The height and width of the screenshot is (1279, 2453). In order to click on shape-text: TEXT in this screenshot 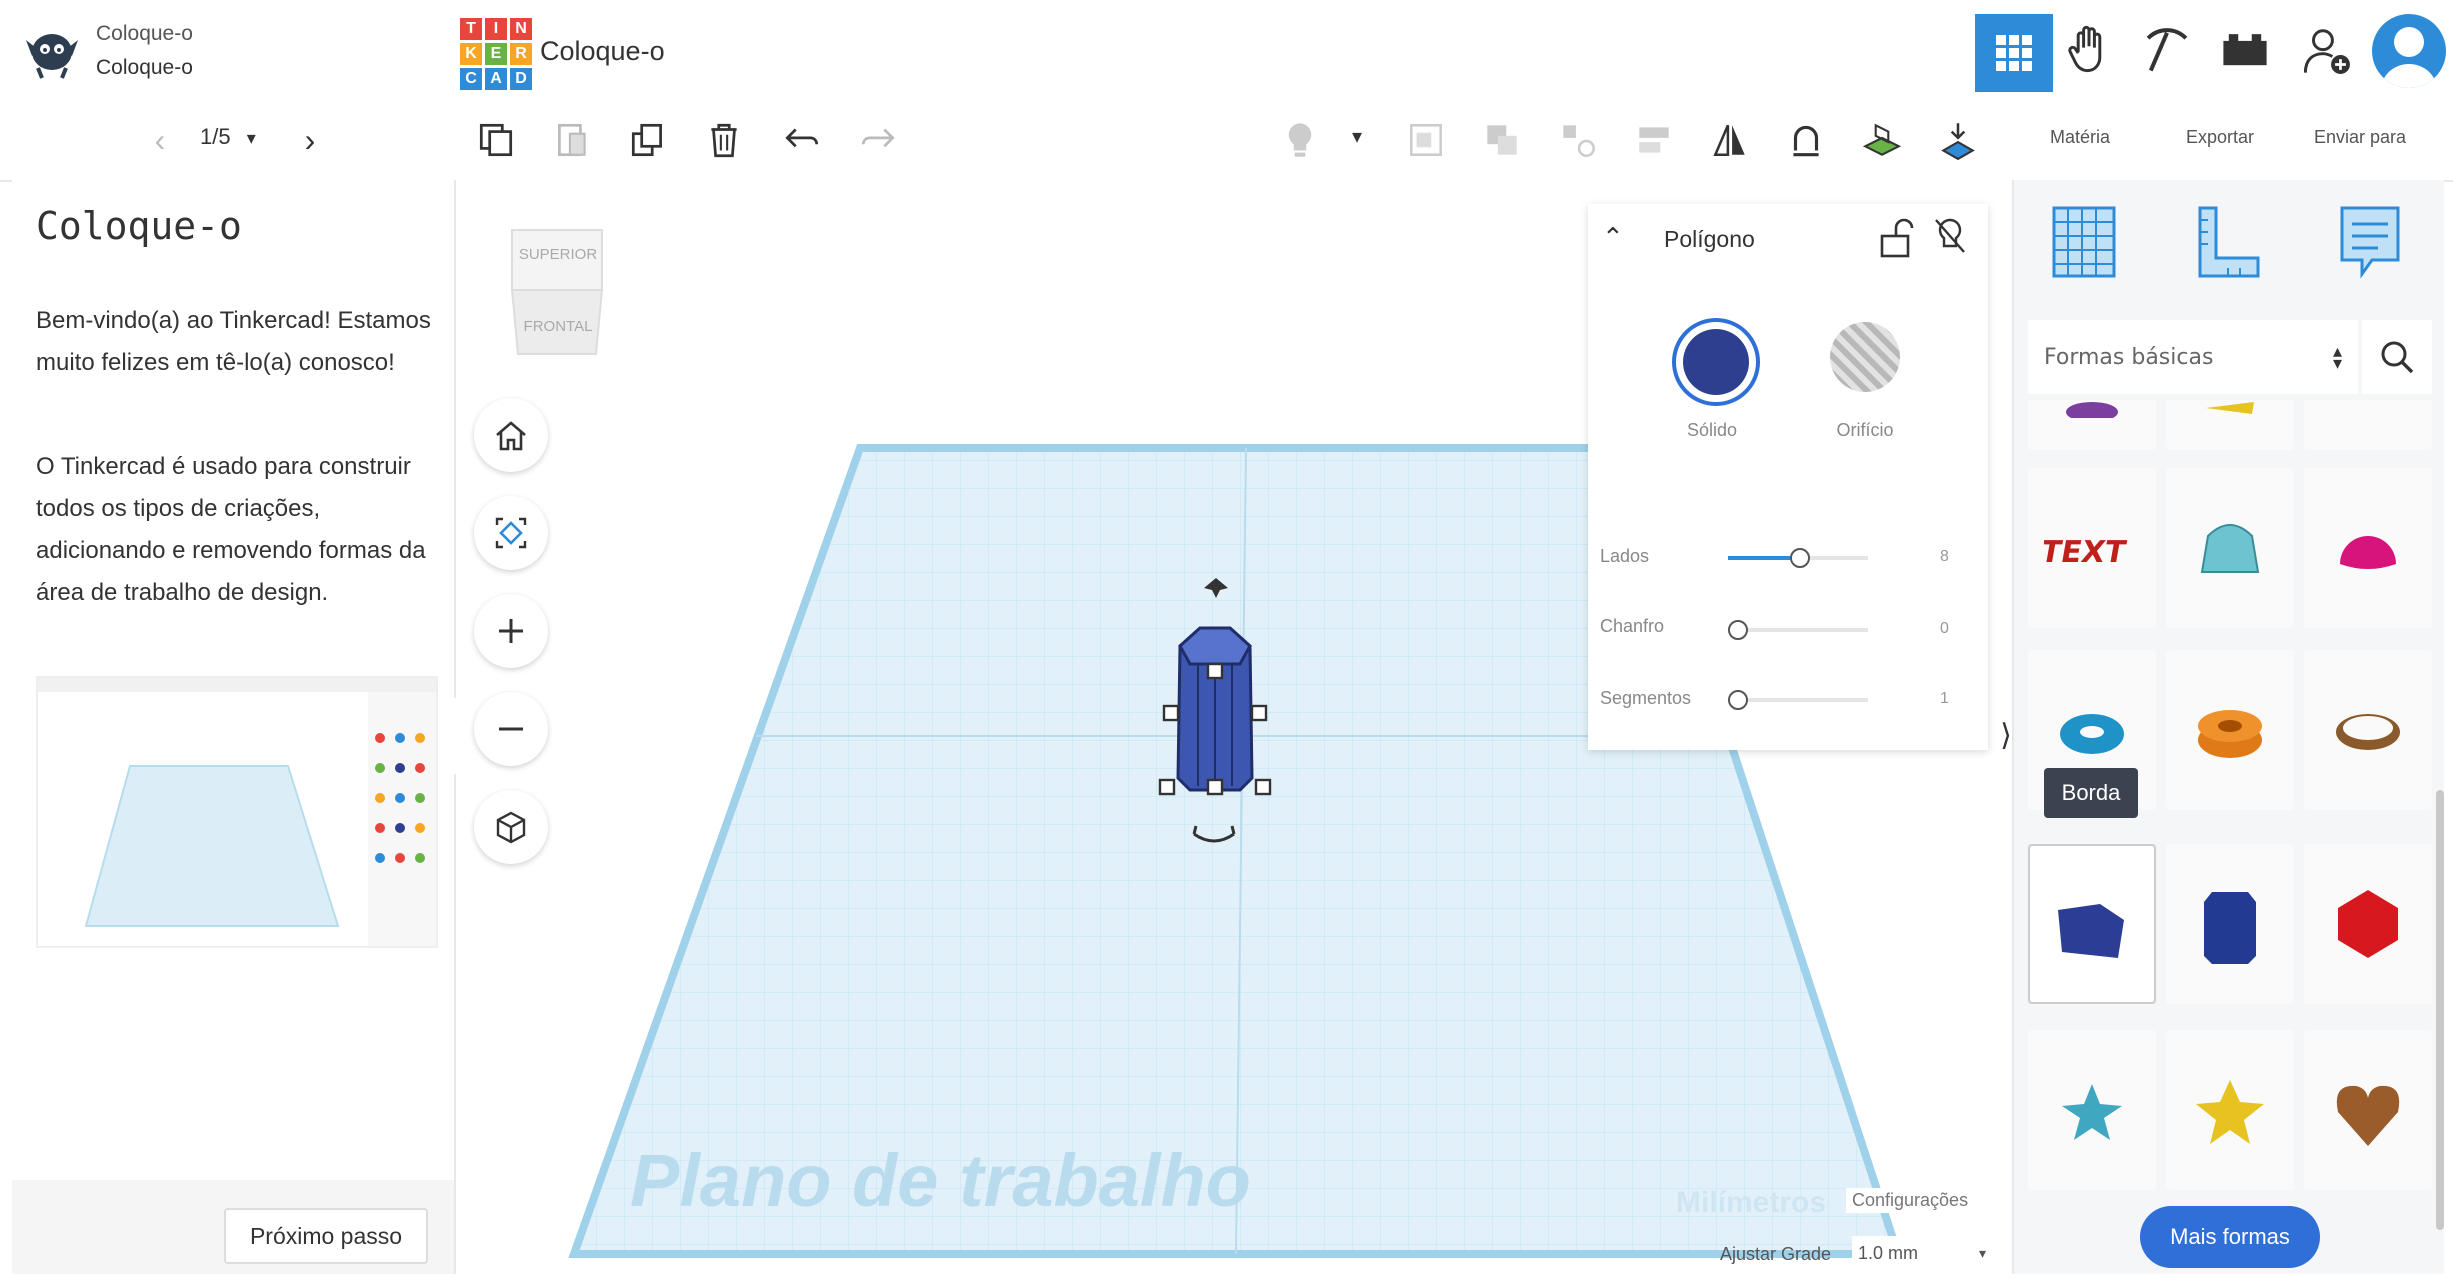, I will do `click(2092, 548)`.